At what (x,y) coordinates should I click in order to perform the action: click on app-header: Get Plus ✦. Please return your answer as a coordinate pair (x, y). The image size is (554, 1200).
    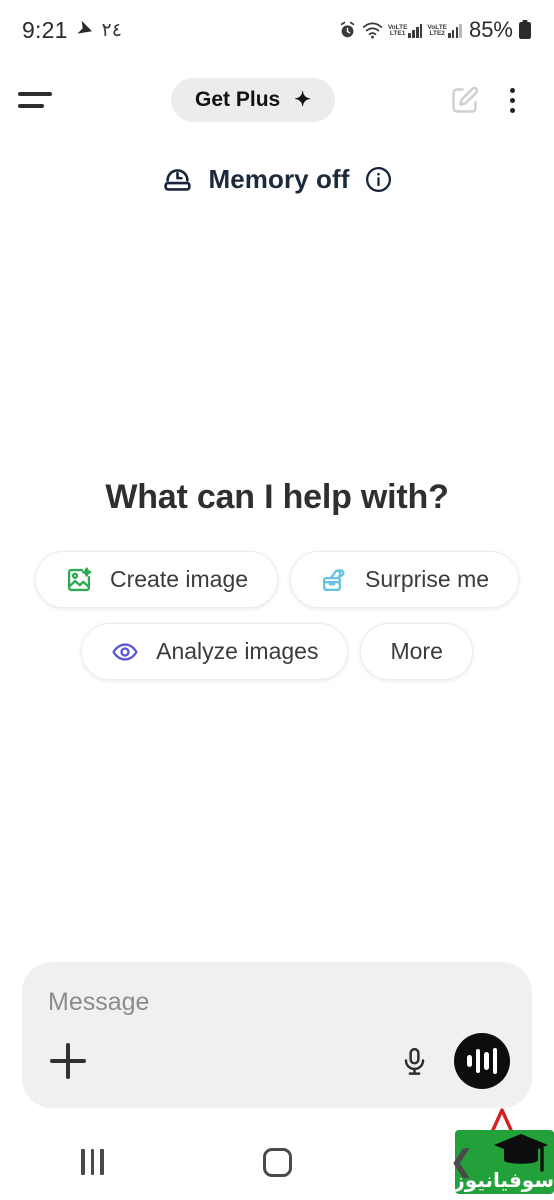
    Looking at the image, I should click on (277, 100).